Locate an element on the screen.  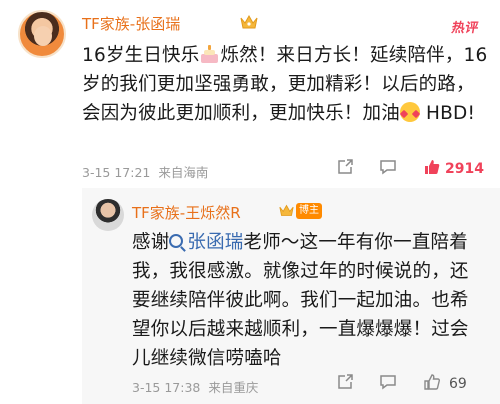
reply-location: 来自重庆 is located at coordinates (233, 387).